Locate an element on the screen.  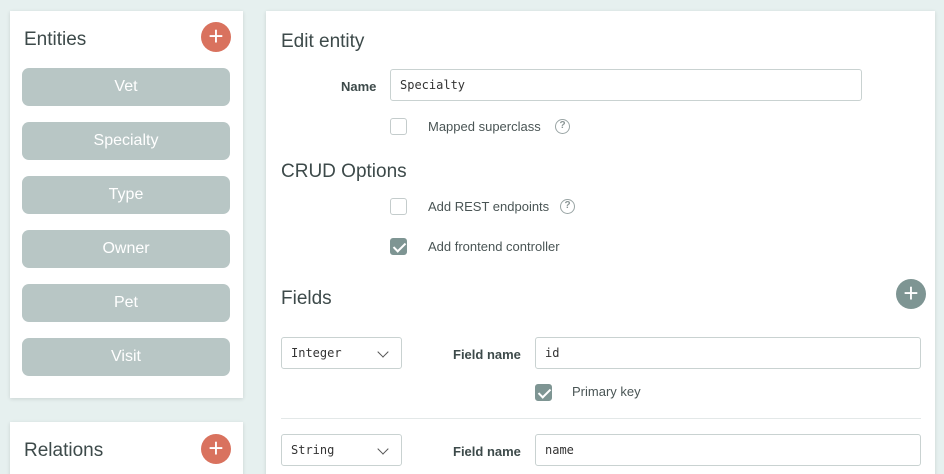
add-relation-button: + is located at coordinates (216, 449).